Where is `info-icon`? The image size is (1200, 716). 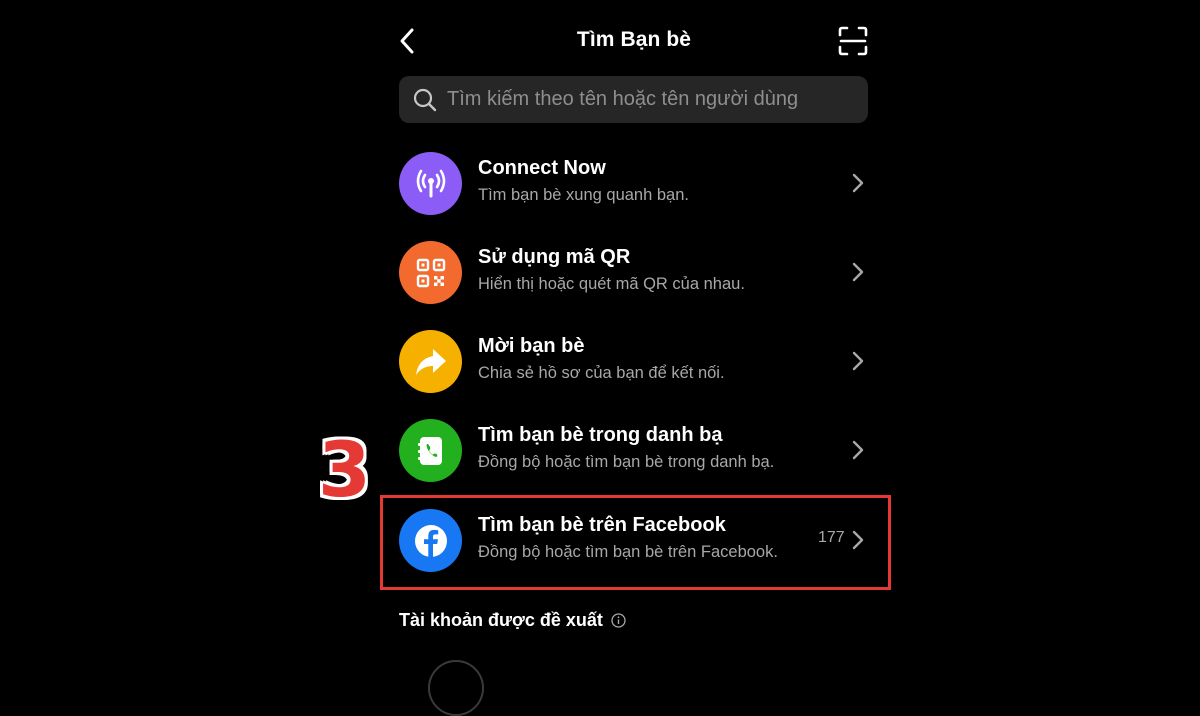 info-icon is located at coordinates (618, 620).